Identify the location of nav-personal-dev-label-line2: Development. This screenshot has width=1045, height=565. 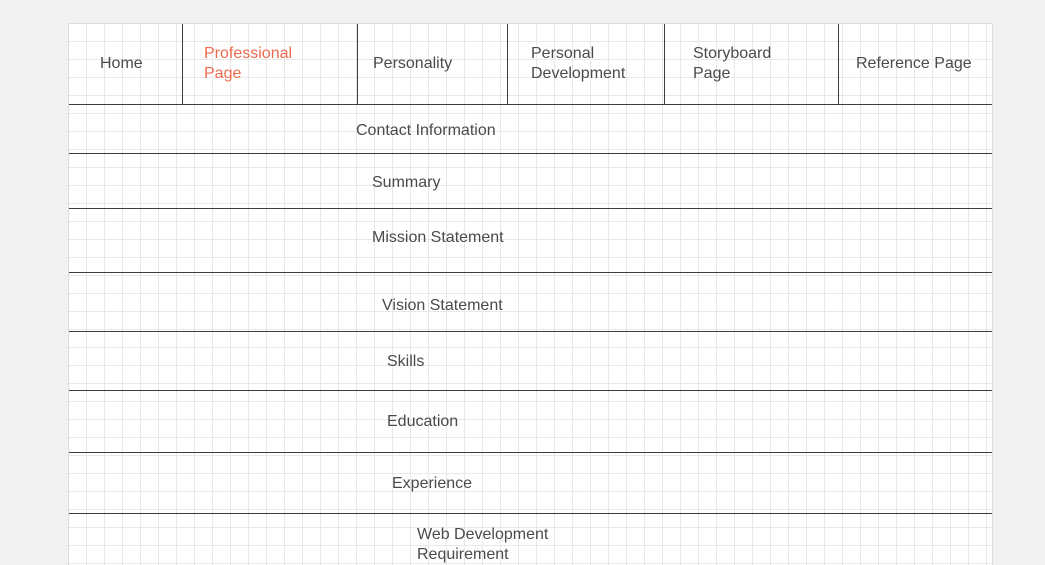
(578, 73).